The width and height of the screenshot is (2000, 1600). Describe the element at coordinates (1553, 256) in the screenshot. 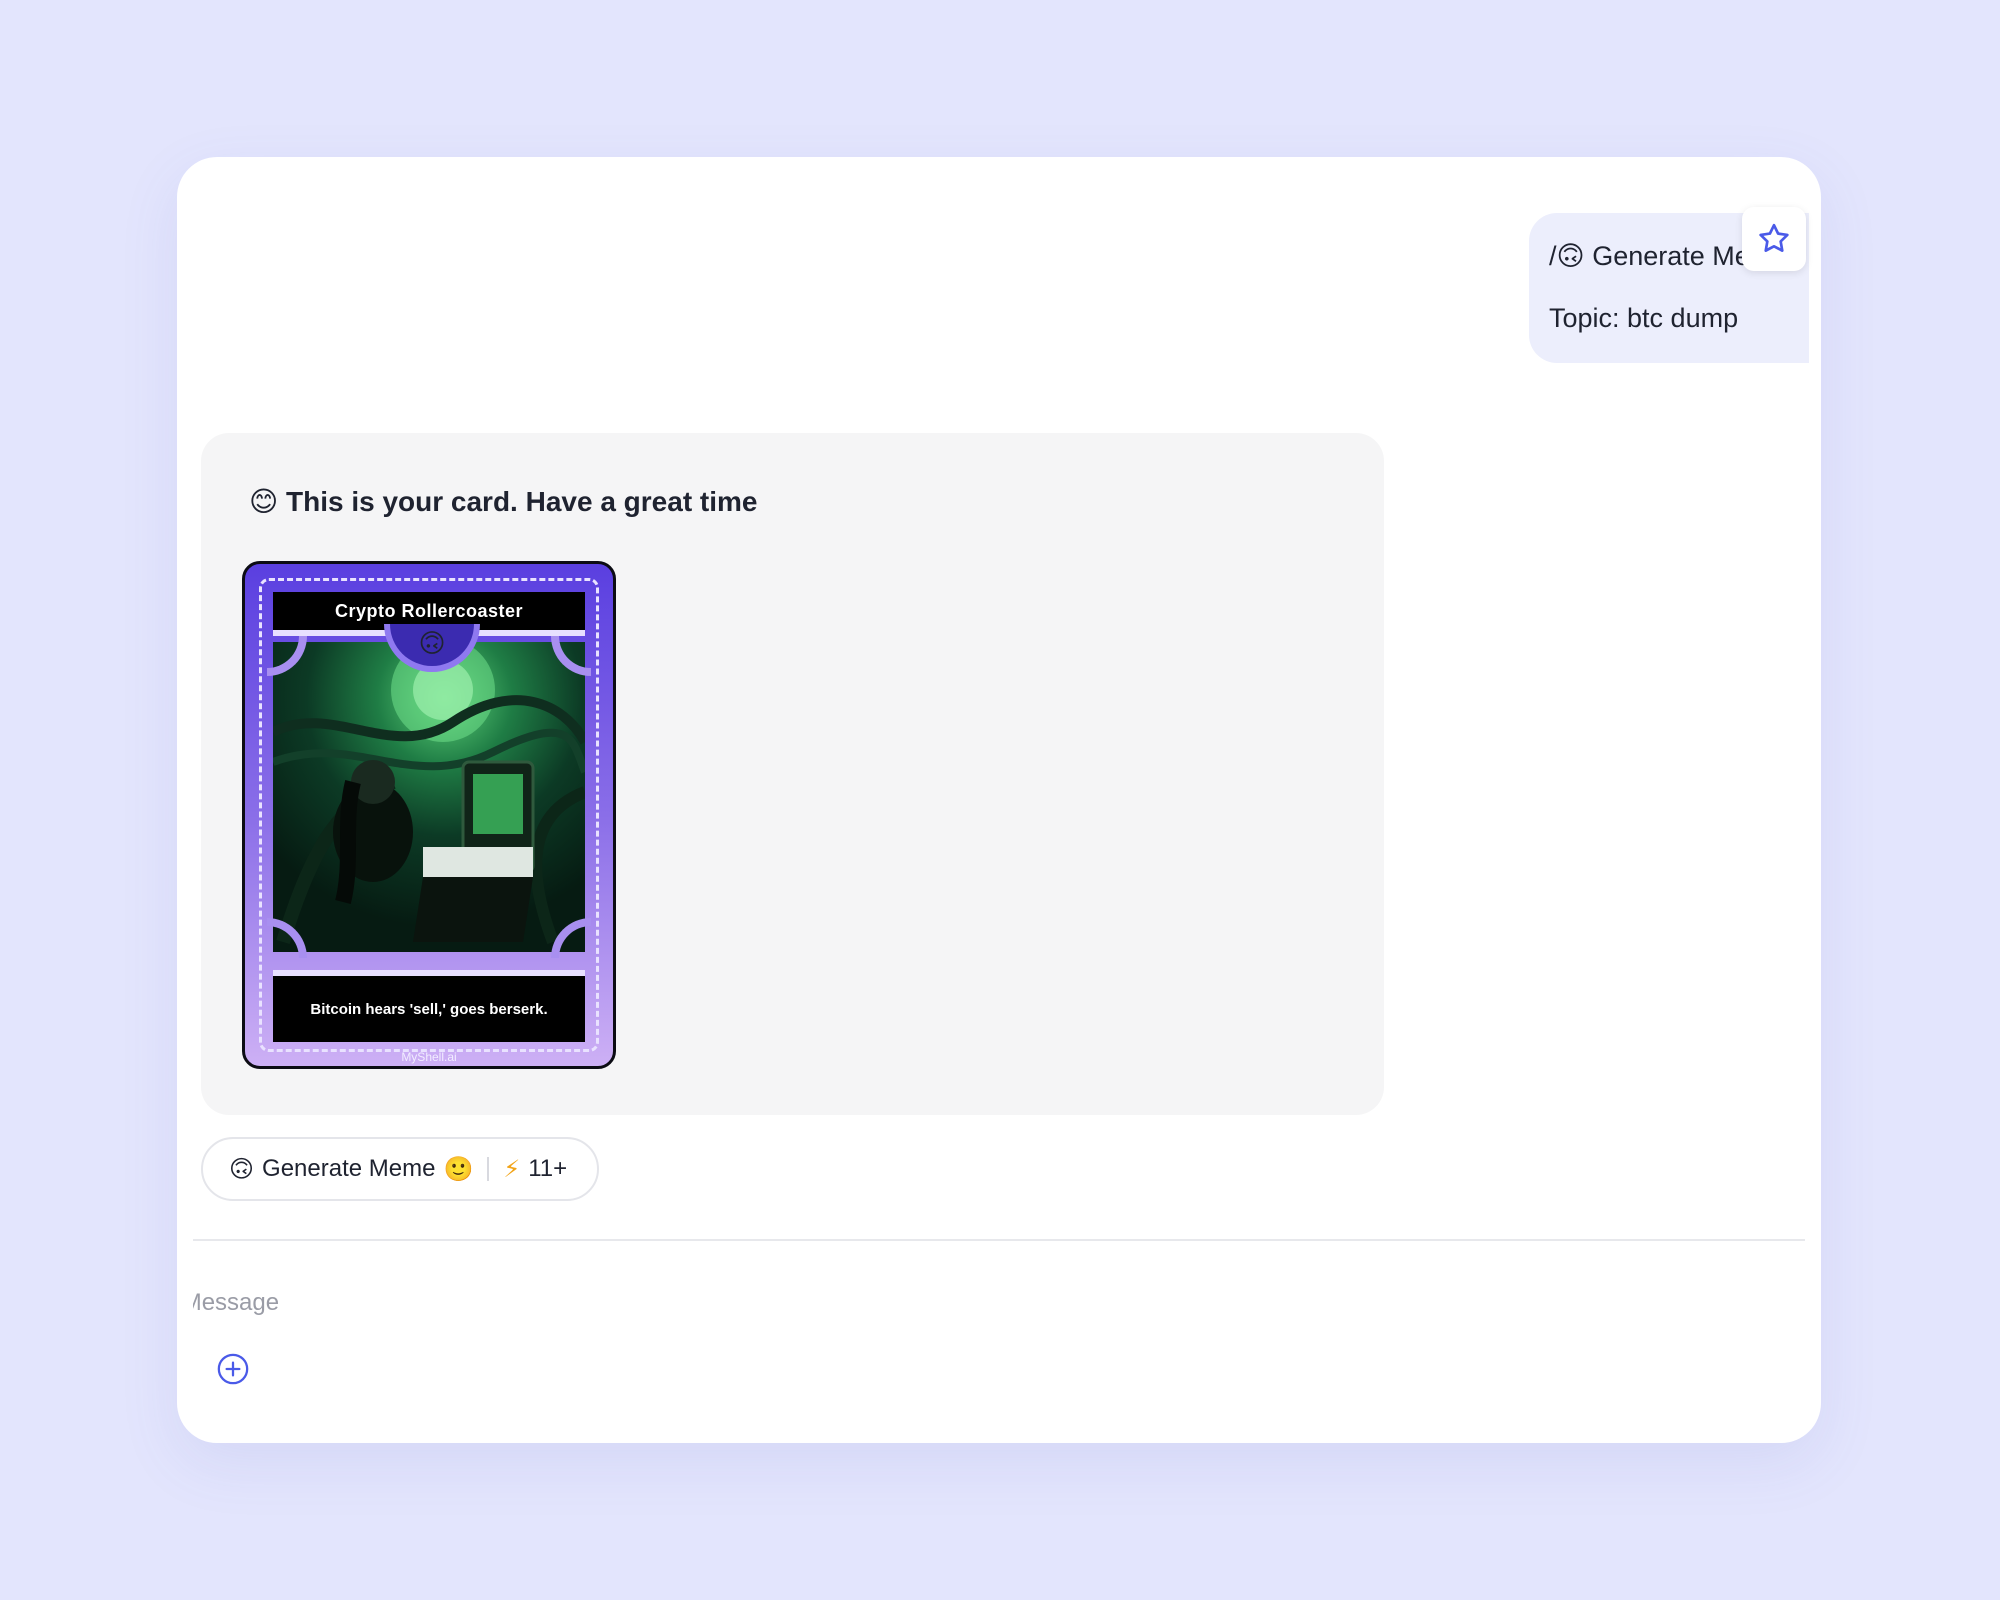

I see `command-prefix: /` at that location.